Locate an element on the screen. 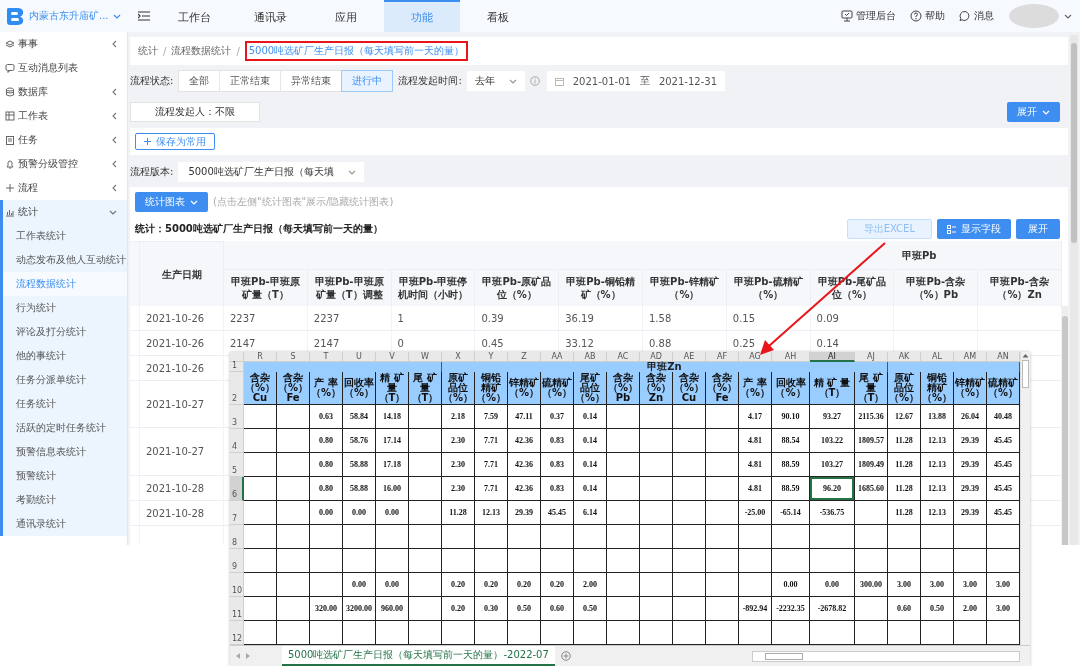  sidebar-subitem: 预警统计 is located at coordinates (65, 476).